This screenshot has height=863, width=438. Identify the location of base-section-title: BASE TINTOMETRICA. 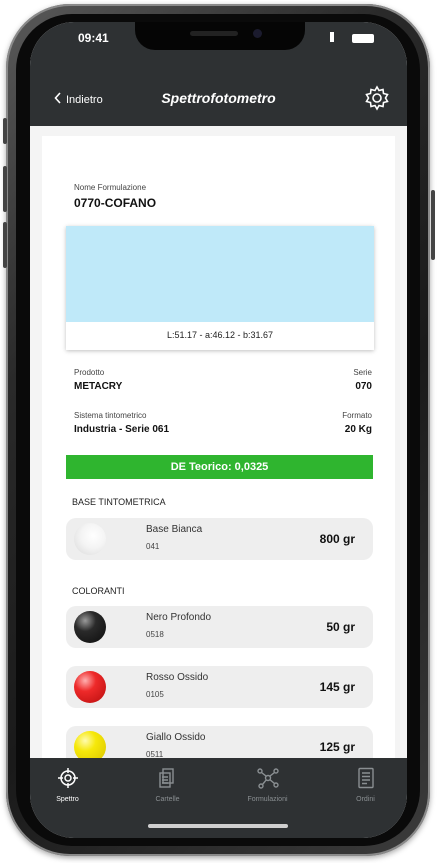
(119, 502).